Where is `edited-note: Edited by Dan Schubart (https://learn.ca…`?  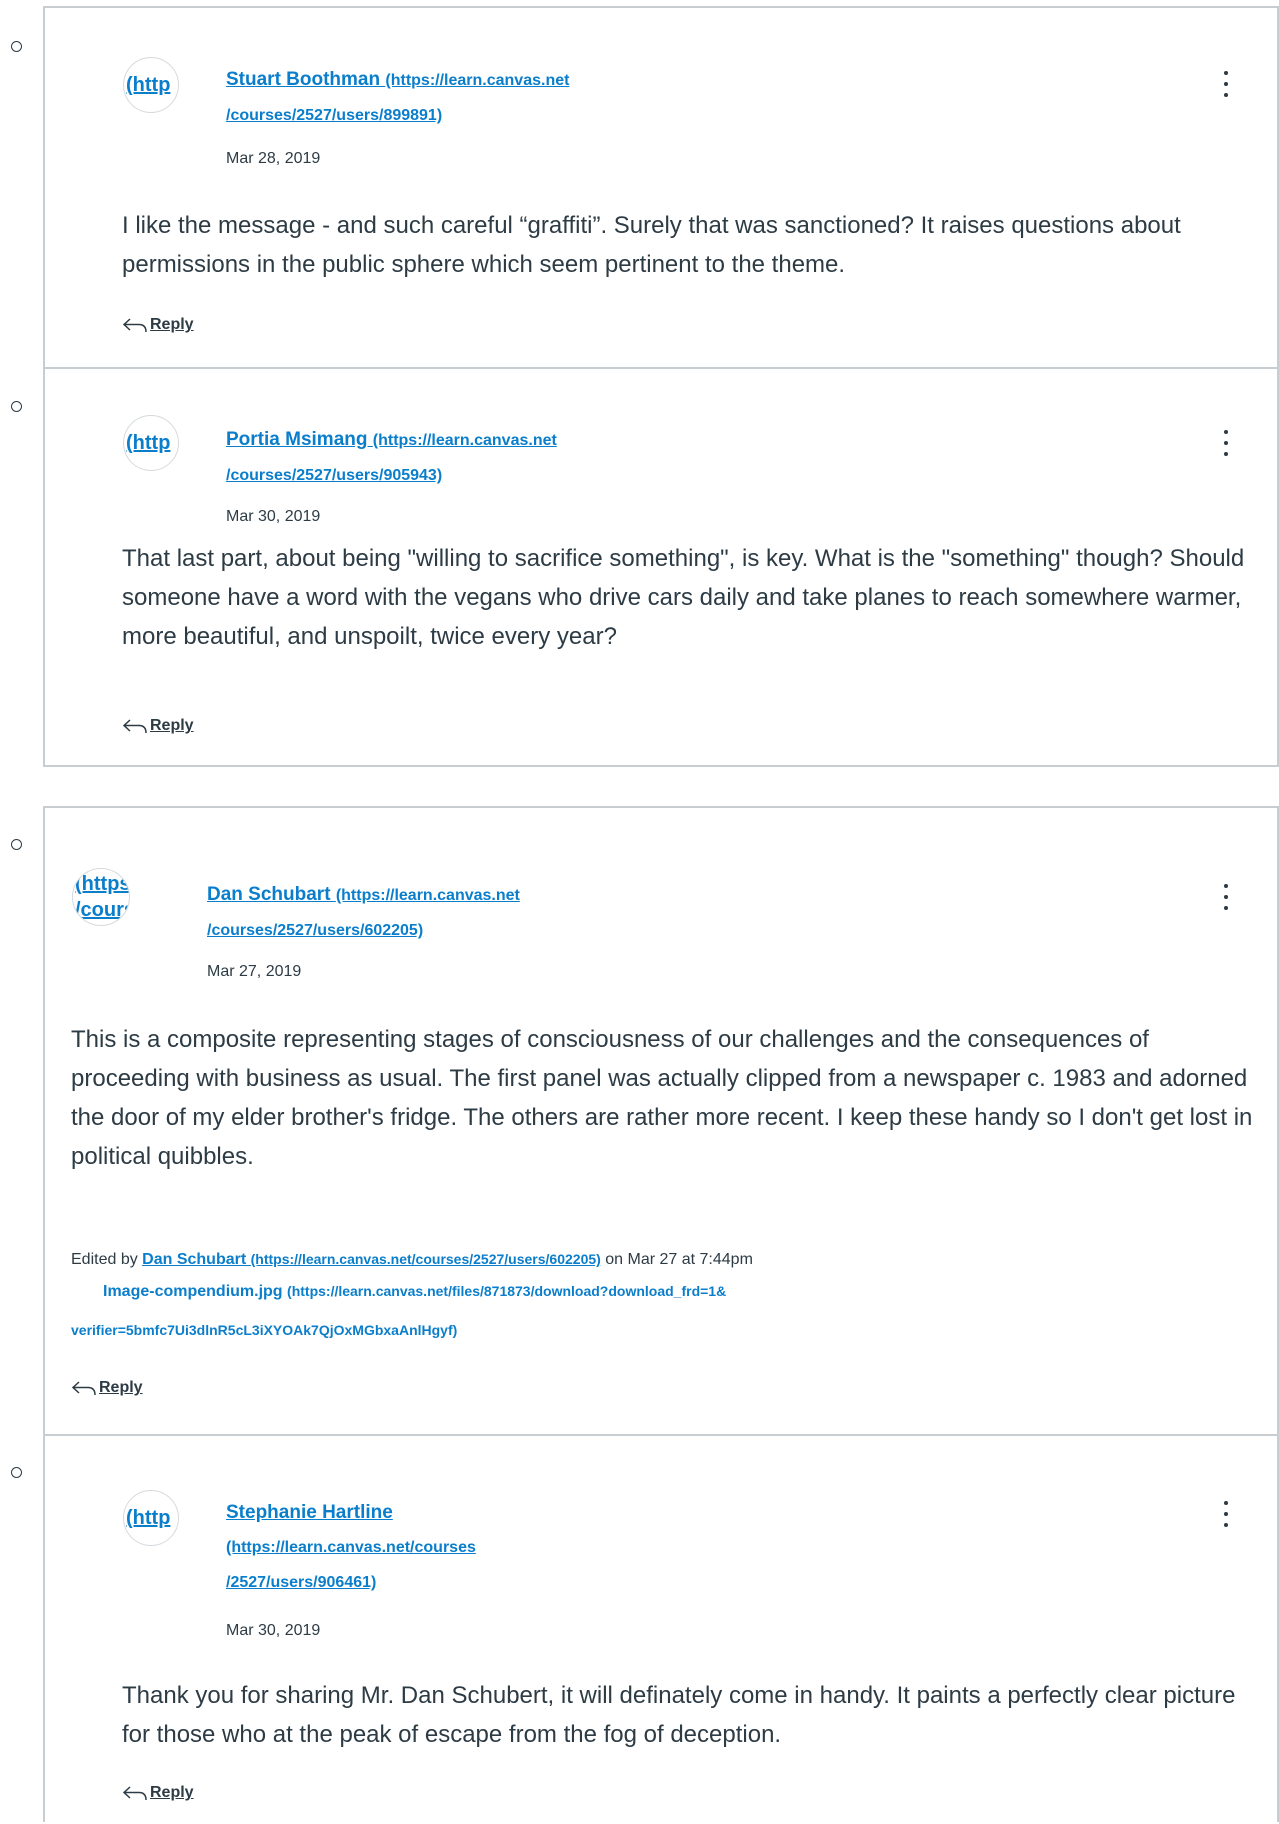 edited-note: Edited by Dan Schubart (https://learn.ca… is located at coordinates (412, 1260).